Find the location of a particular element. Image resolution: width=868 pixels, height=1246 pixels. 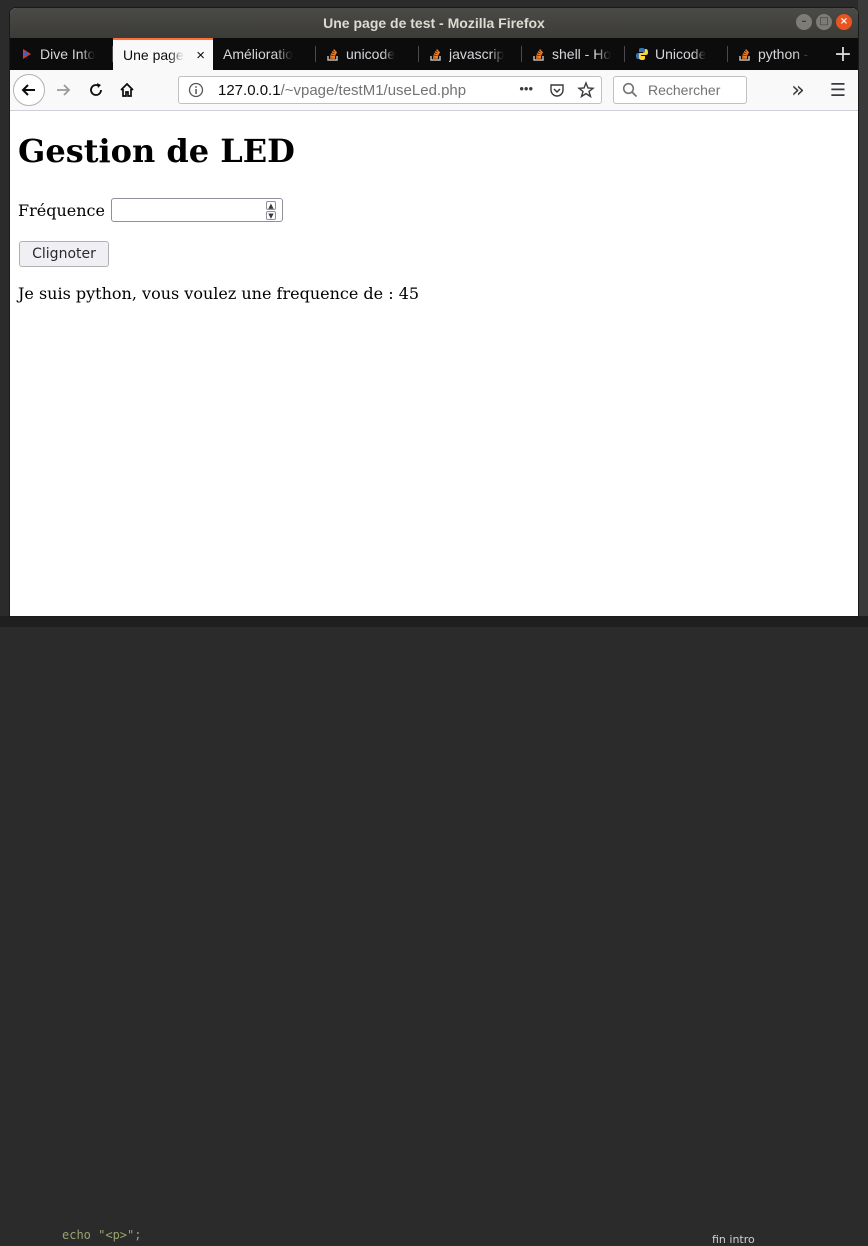

home-icon is located at coordinates (127, 89).